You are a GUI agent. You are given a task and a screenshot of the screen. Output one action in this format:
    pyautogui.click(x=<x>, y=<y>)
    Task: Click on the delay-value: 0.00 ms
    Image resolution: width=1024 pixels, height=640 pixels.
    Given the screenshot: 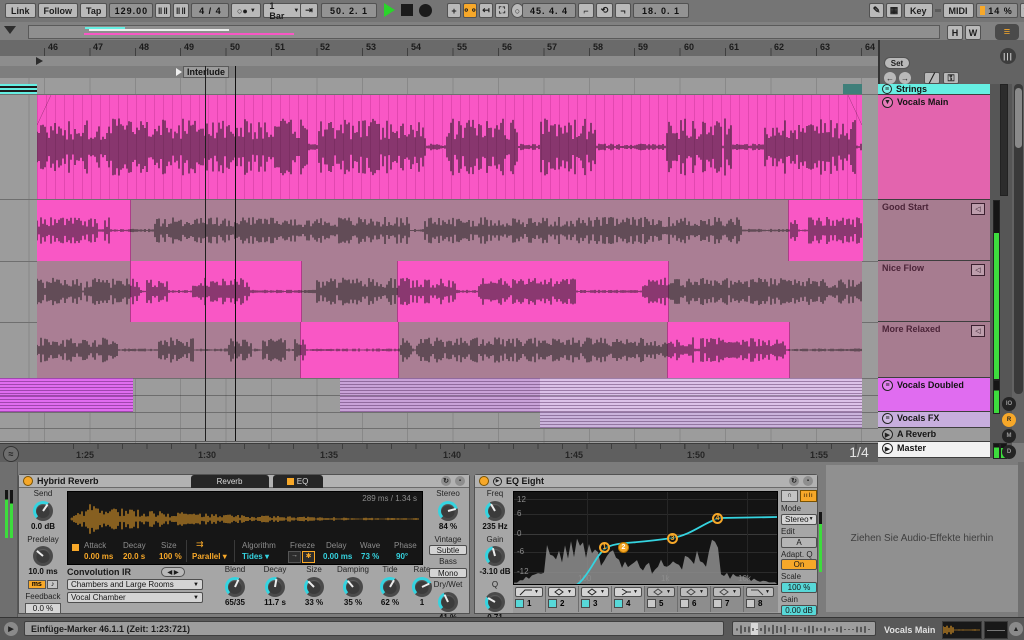 What is the action you would take?
    pyautogui.click(x=337, y=556)
    